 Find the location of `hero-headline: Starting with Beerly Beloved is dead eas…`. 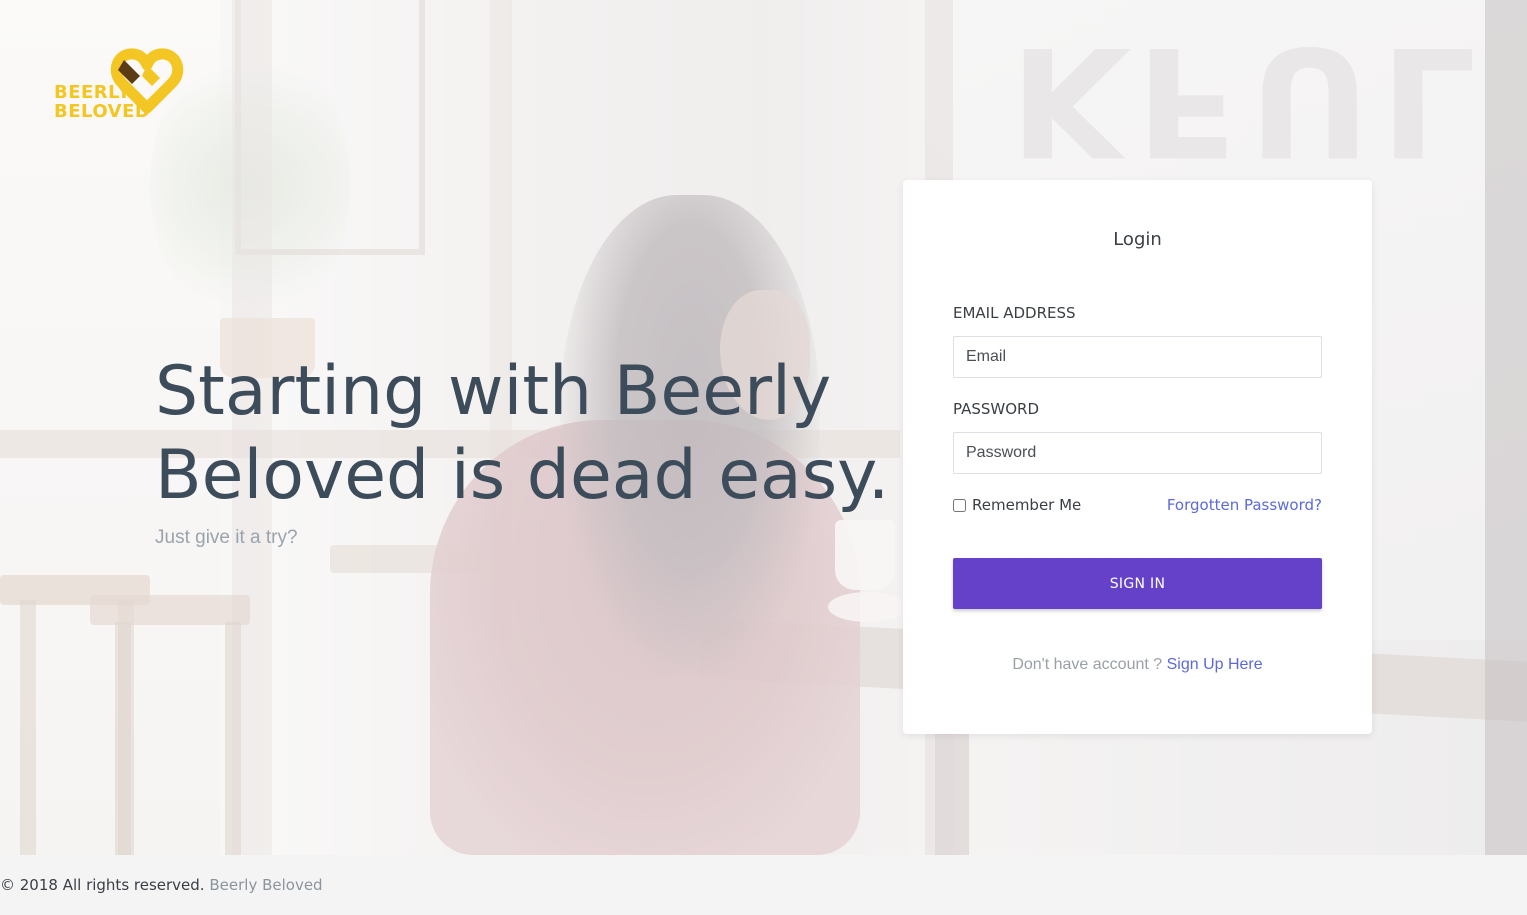

hero-headline: Starting with Beerly Beloved is dead eas… is located at coordinates (535, 434).